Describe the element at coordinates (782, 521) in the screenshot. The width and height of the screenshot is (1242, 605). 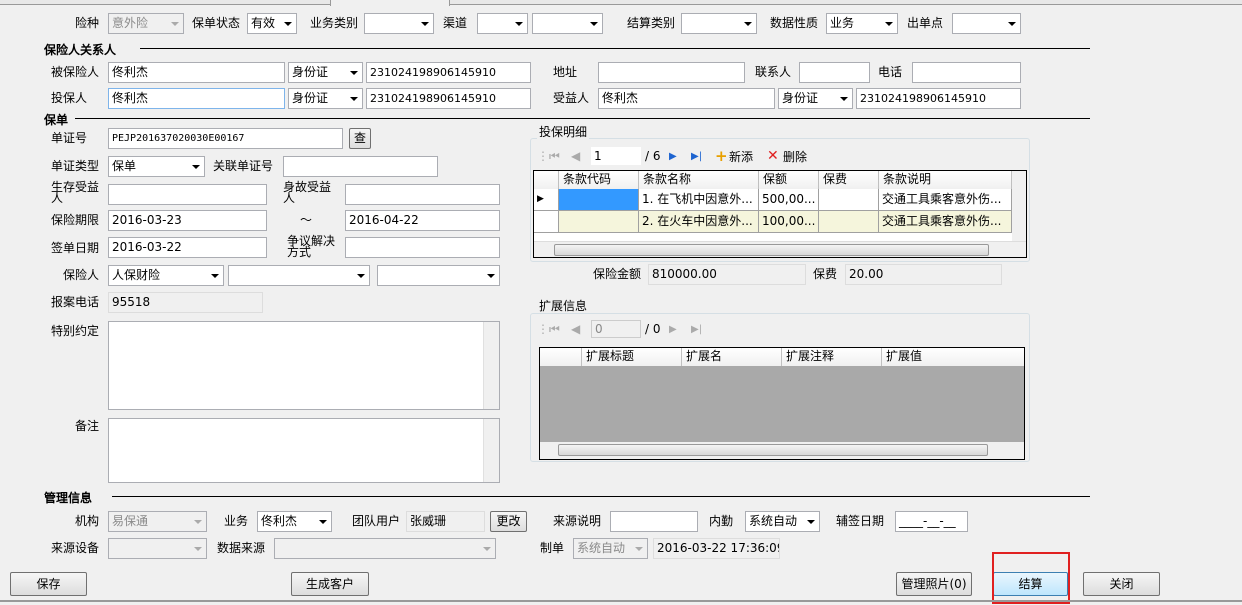
I see `clerk-select: 系统自动` at that location.